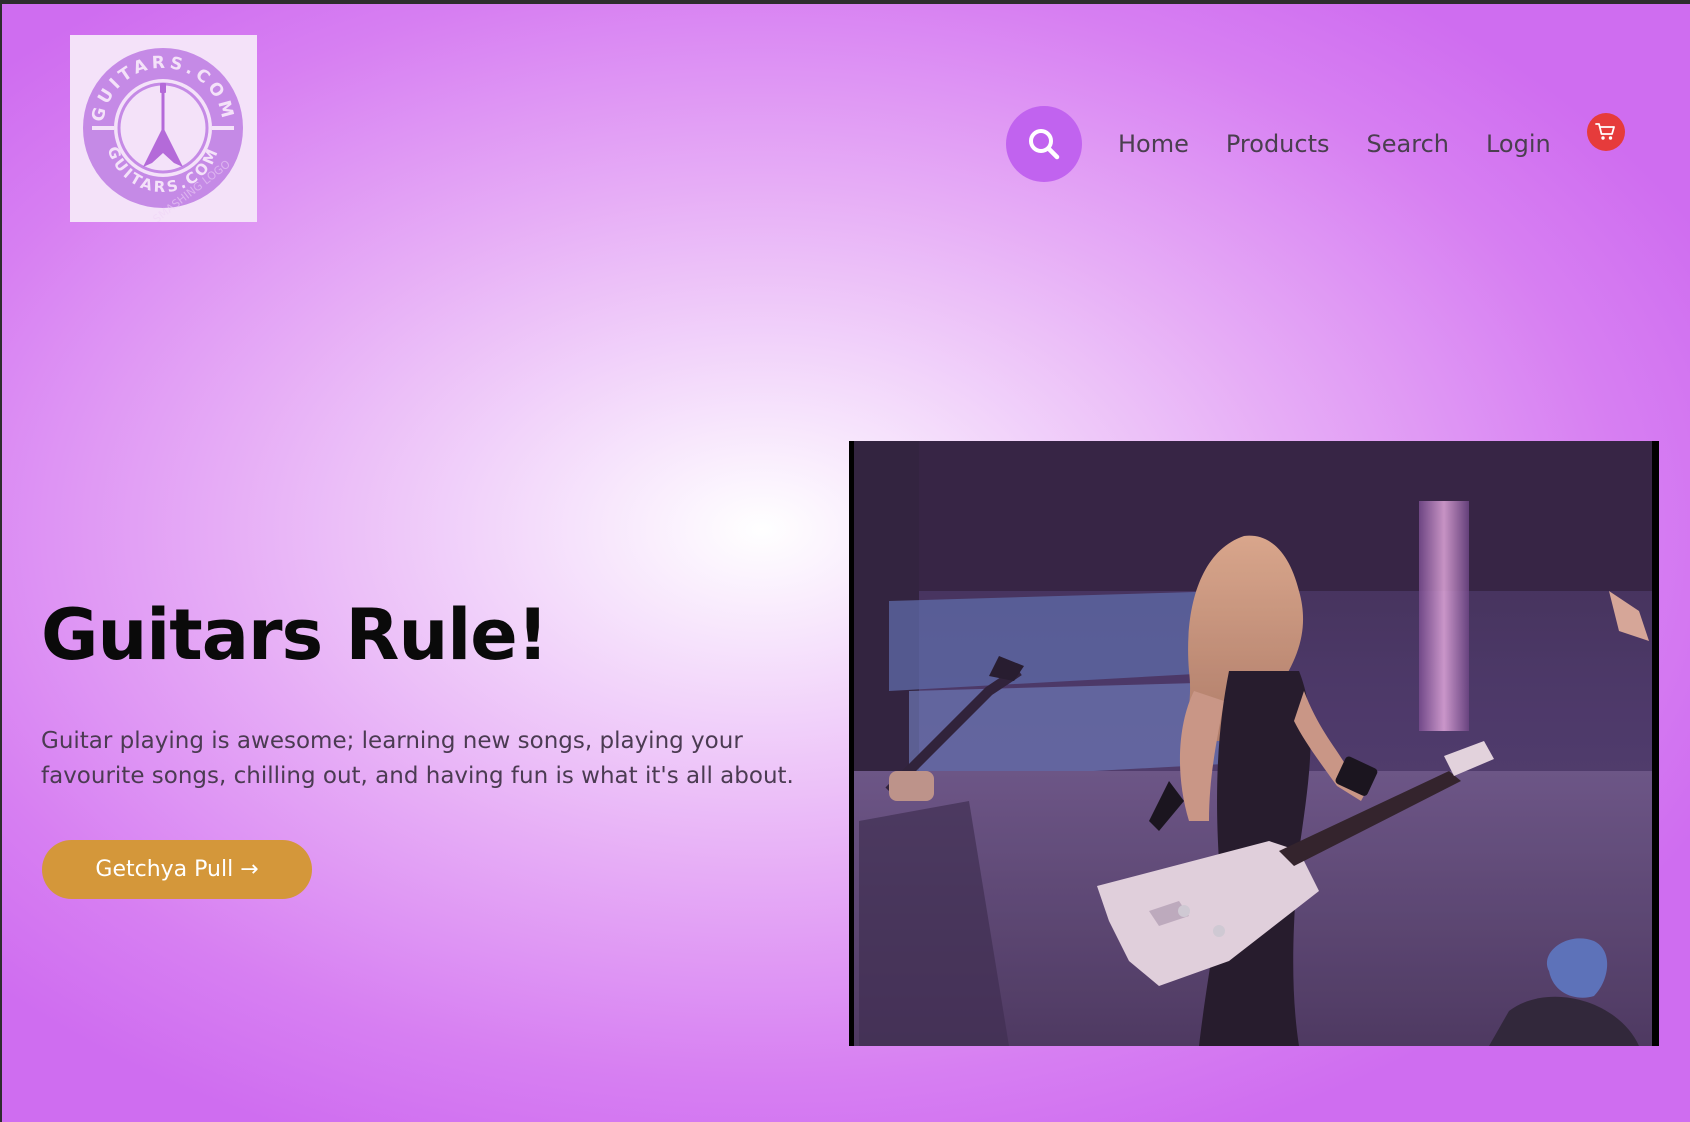 This screenshot has width=1690, height=1122. What do you see at coordinates (1518, 144) in the screenshot?
I see `nav-link-login: Login` at bounding box center [1518, 144].